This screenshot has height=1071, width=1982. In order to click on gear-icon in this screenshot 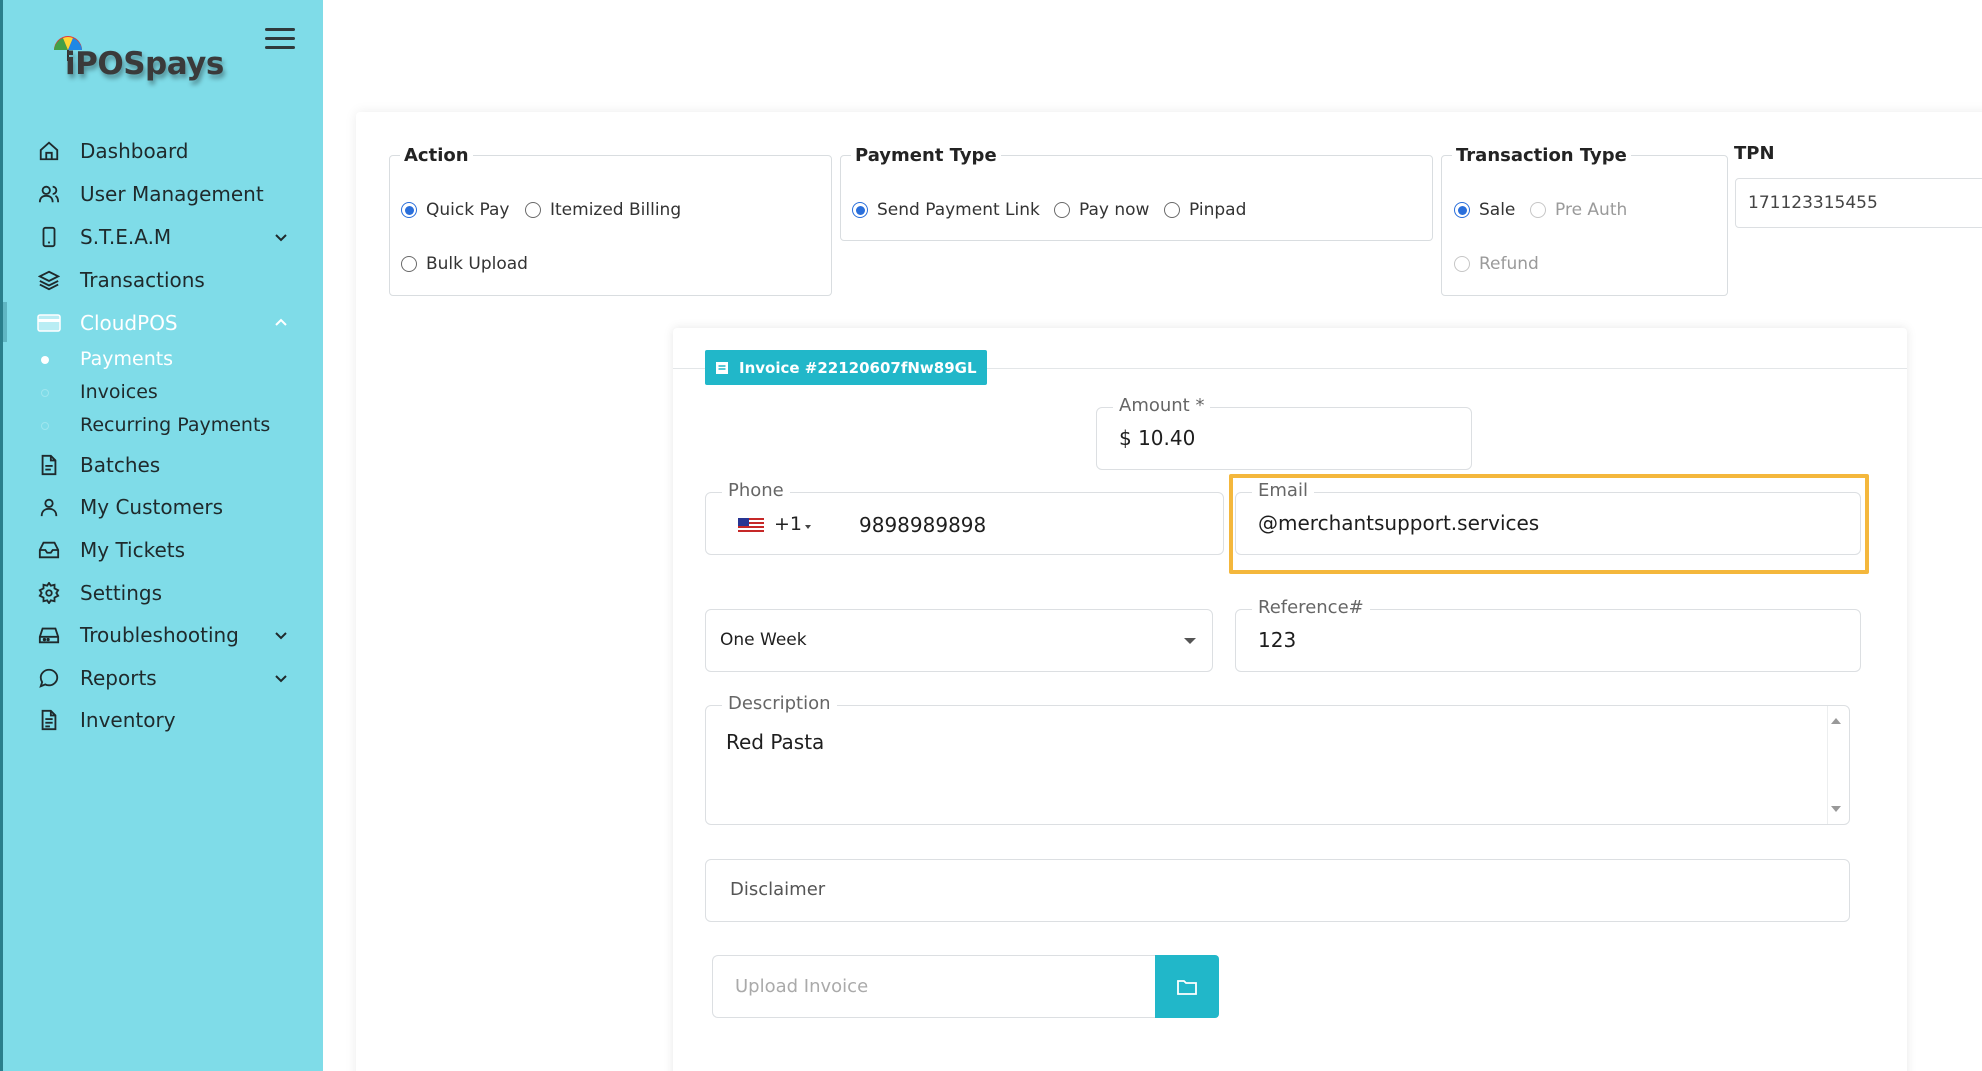, I will do `click(49, 593)`.